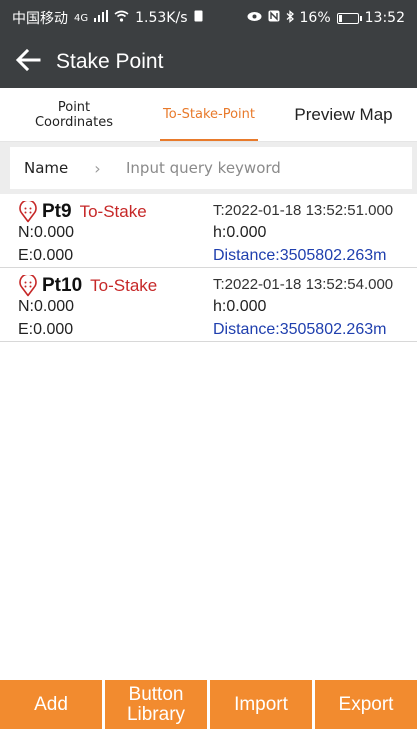 This screenshot has height=729, width=417. What do you see at coordinates (208, 704) in the screenshot?
I see `bottom-button-bar: Add Button Library Import Export` at bounding box center [208, 704].